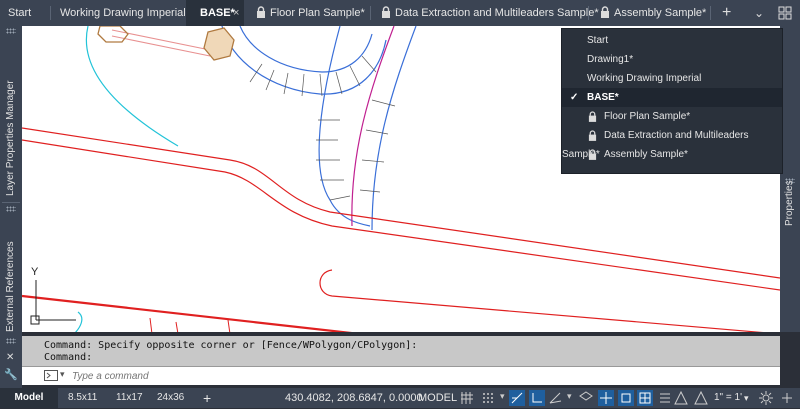 This screenshot has height=409, width=800. What do you see at coordinates (517, 398) in the screenshot?
I see `infer-constraints-icon` at bounding box center [517, 398].